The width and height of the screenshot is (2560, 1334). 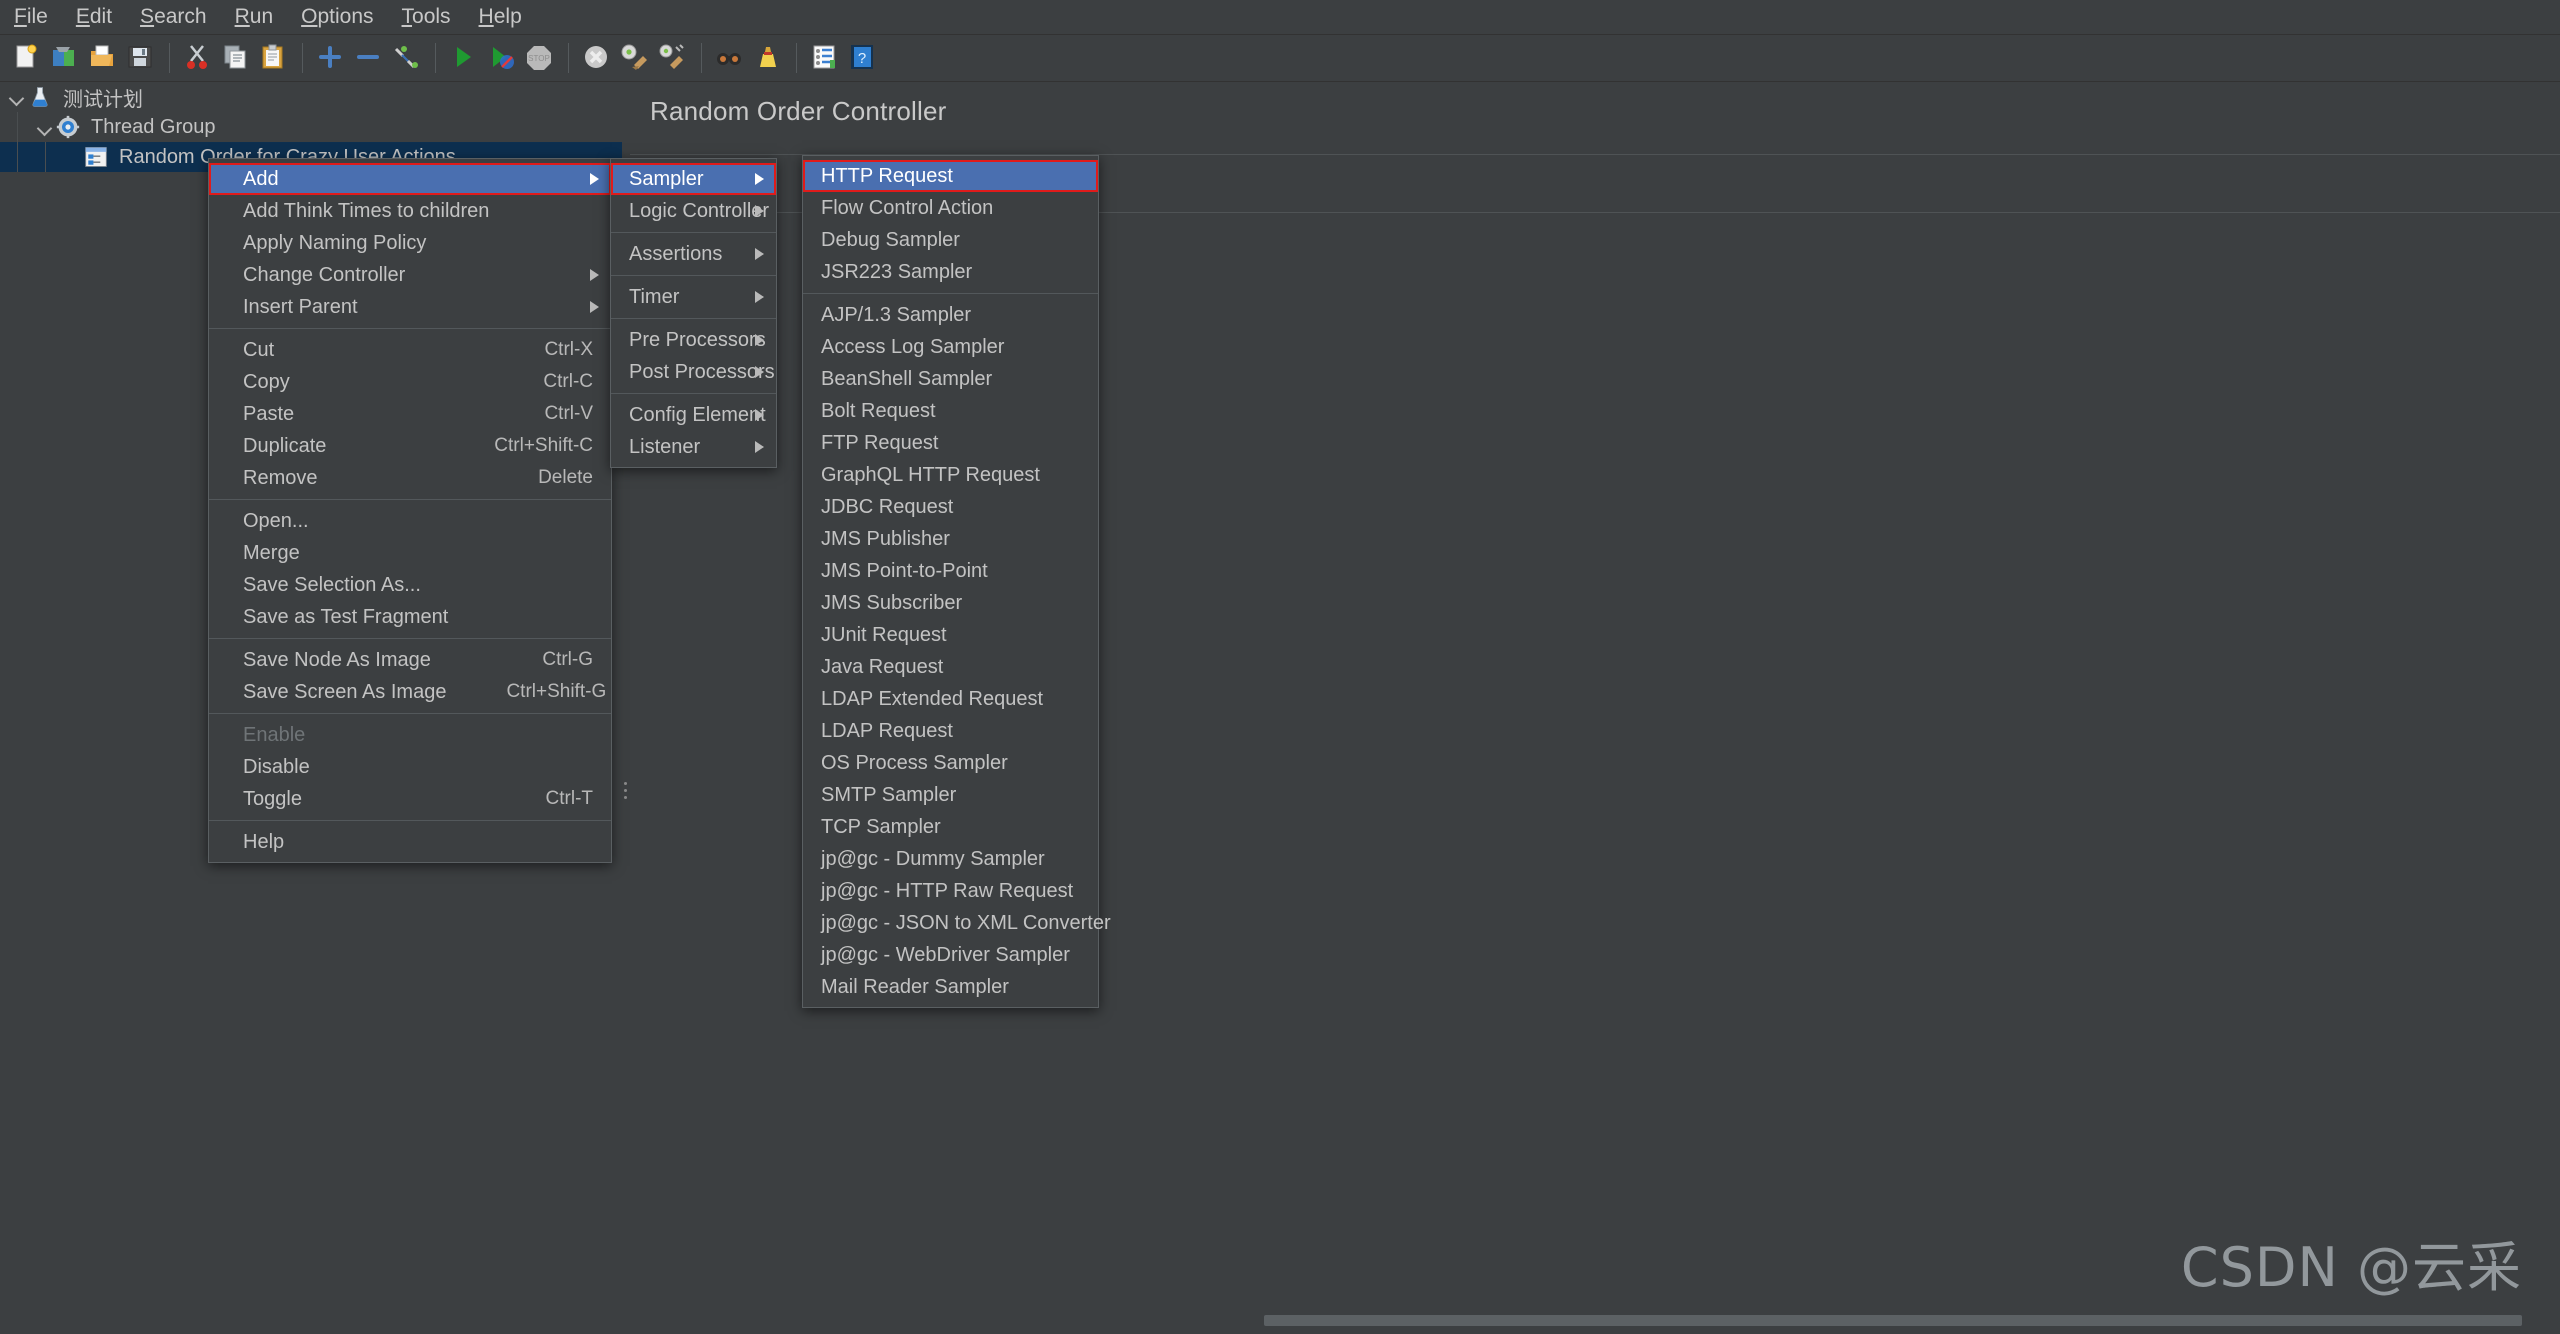 I want to click on menu-item-add: Add, so click(x=410, y=179).